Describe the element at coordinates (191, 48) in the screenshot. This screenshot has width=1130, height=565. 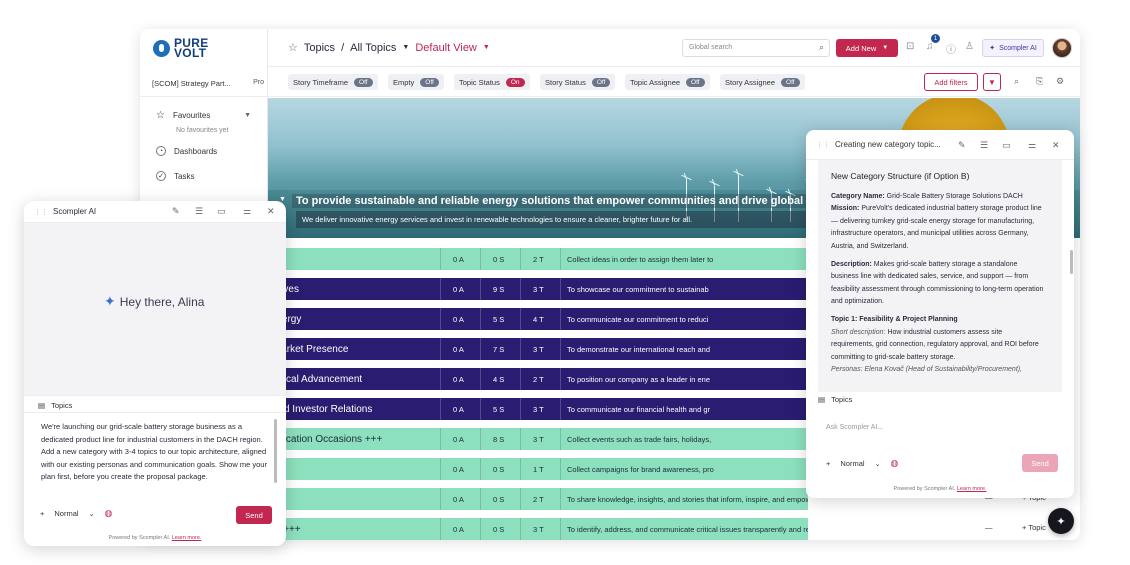
I see `logo-text: PURE VOLT` at that location.